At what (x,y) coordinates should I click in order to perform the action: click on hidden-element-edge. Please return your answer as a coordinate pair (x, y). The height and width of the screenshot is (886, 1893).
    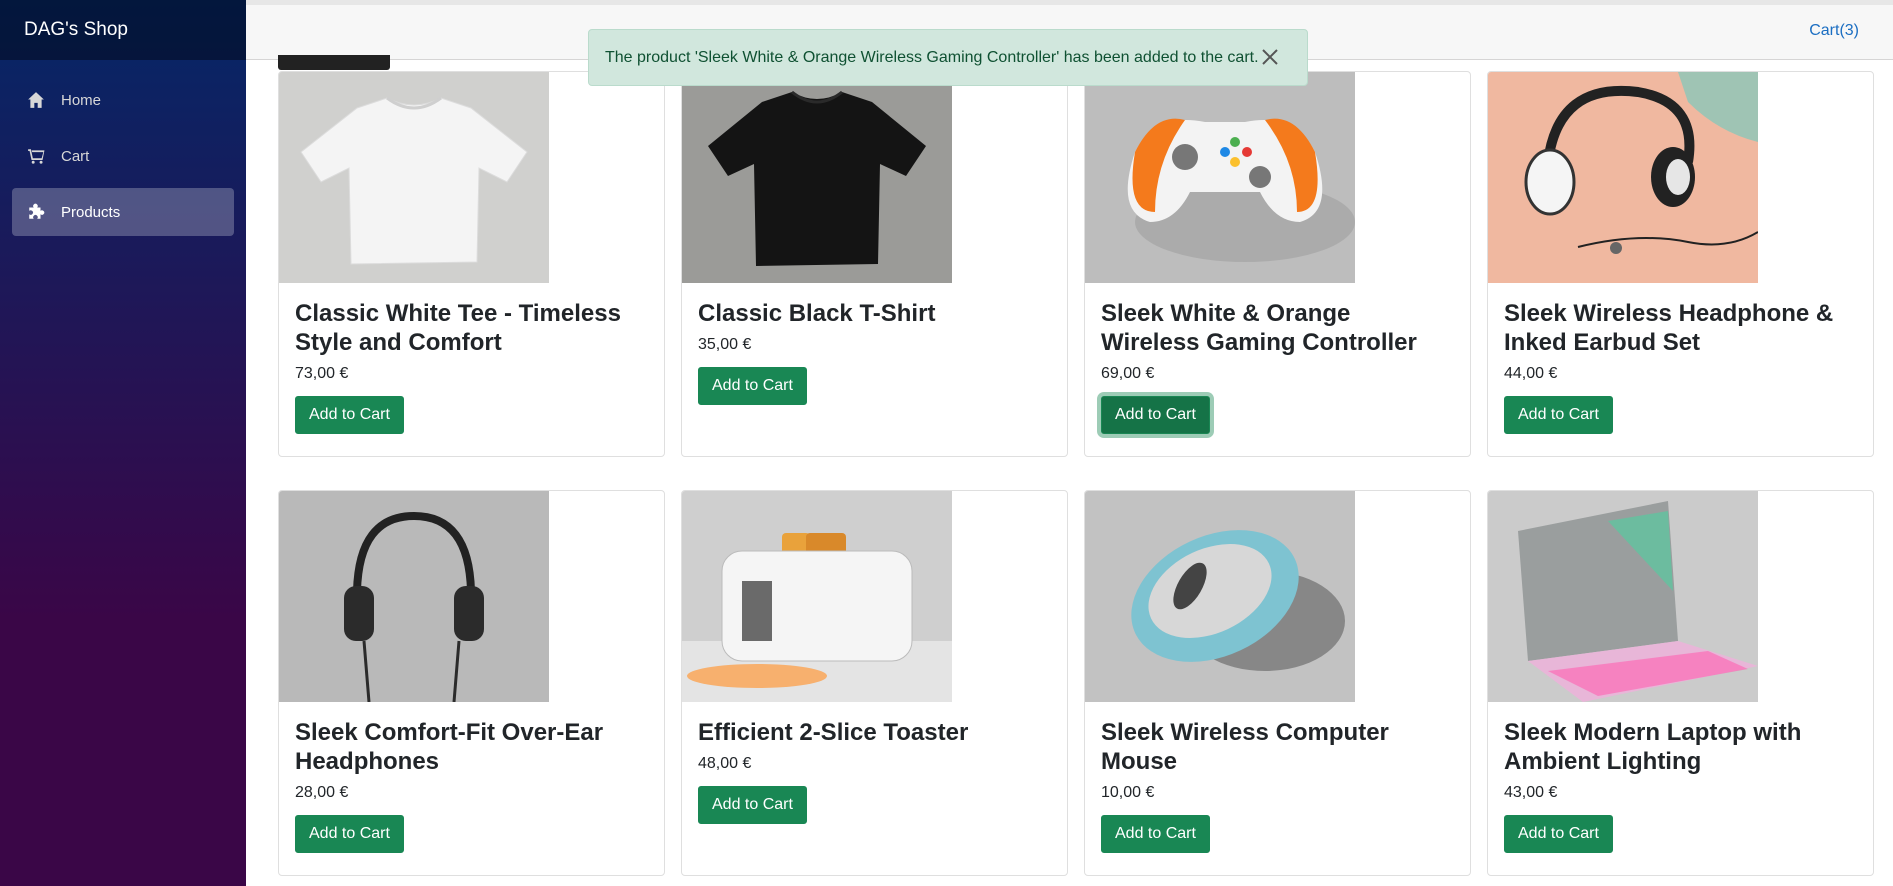
    Looking at the image, I should click on (334, 62).